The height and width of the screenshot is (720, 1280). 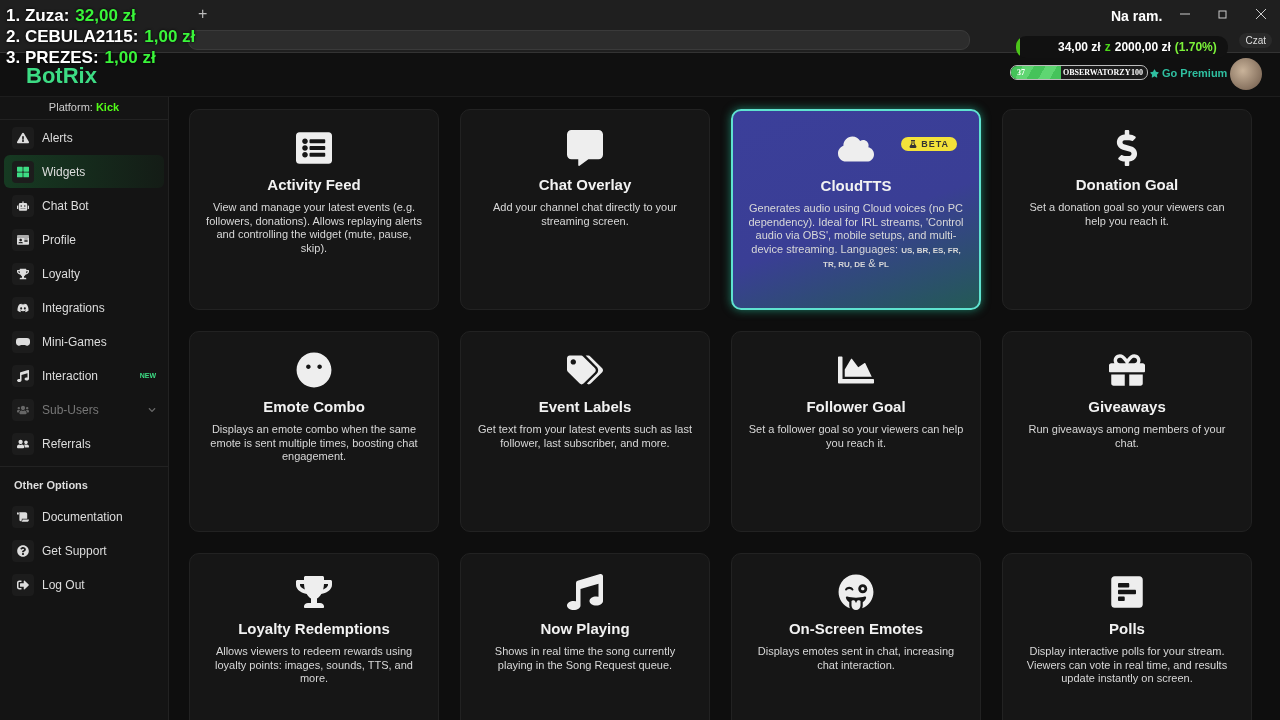 I want to click on speech-bubble-icon, so click(x=585, y=148).